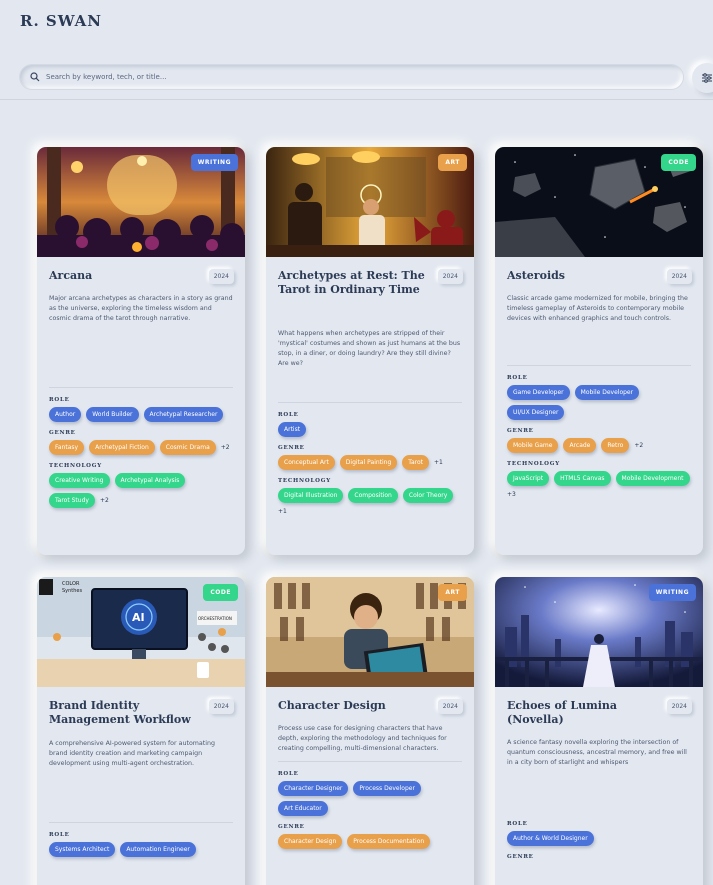  I want to click on card-title: Arcana, so click(124, 276).